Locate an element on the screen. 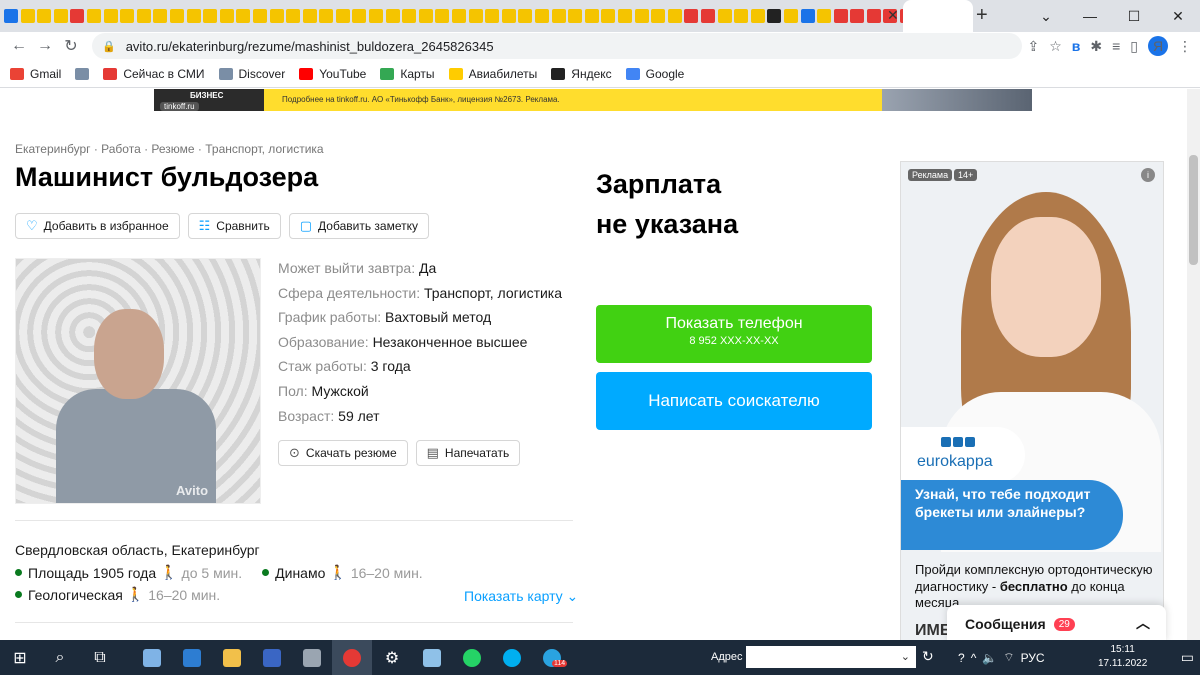 Image resolution: width=1200 pixels, height=675 pixels. language-indicator: РУС is located at coordinates (1033, 658).